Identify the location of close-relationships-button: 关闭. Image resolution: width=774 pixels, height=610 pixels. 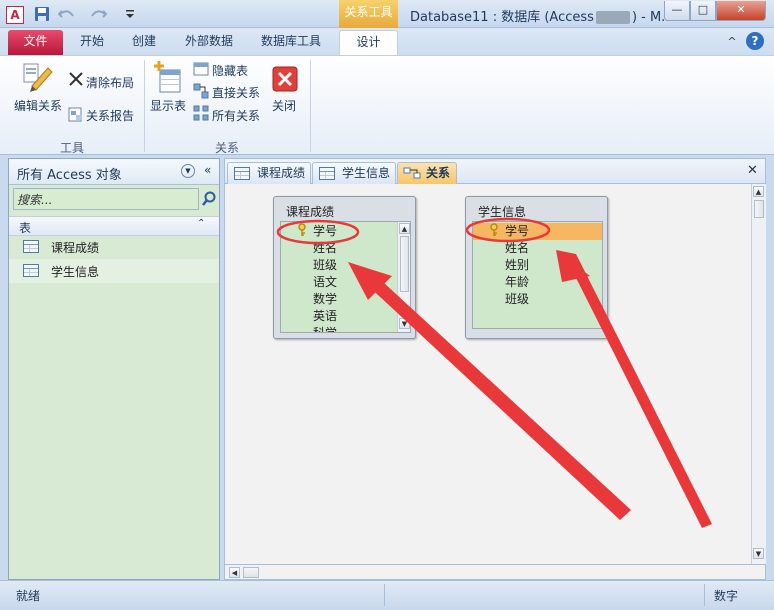
(284, 105).